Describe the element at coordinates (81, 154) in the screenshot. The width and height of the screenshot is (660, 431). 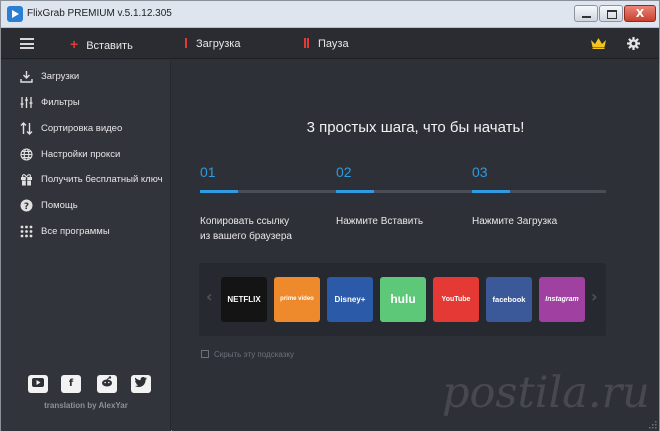
I see `sidebar-item-label: Настройки прокси` at that location.